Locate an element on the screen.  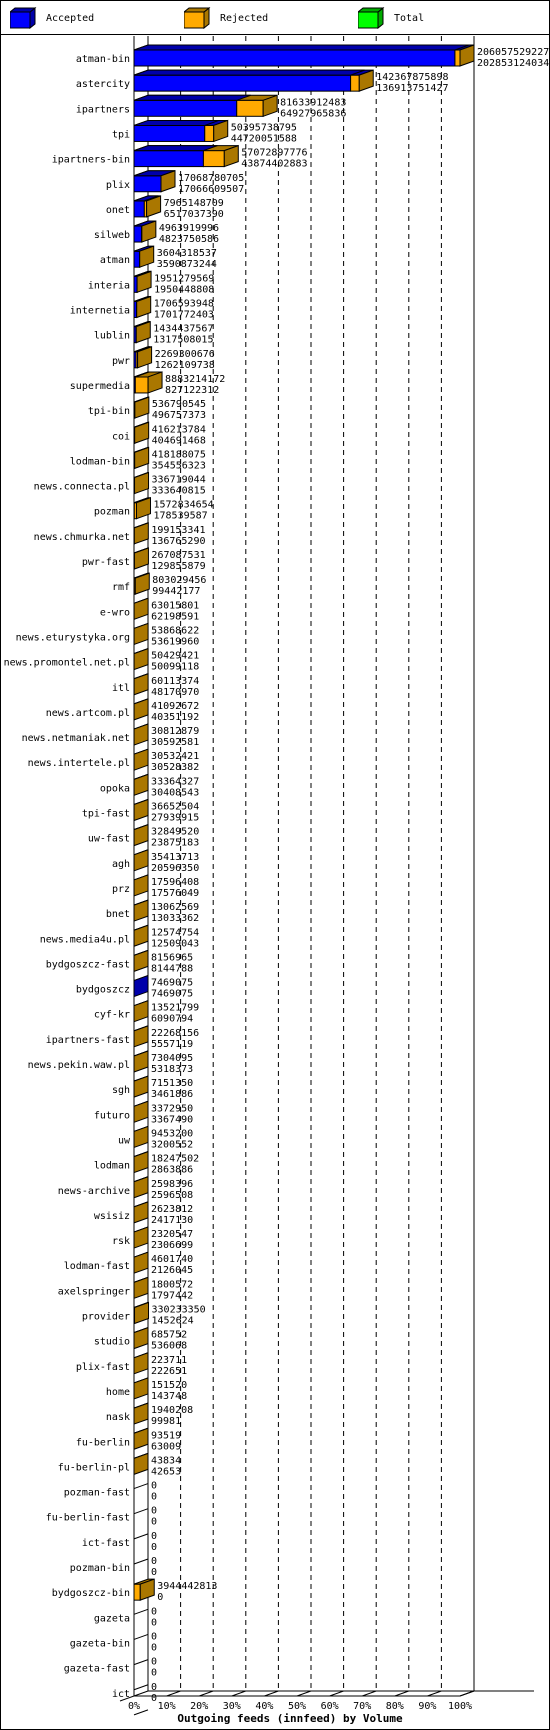
total-value-label: 1706593948 is located at coordinates (184, 304).